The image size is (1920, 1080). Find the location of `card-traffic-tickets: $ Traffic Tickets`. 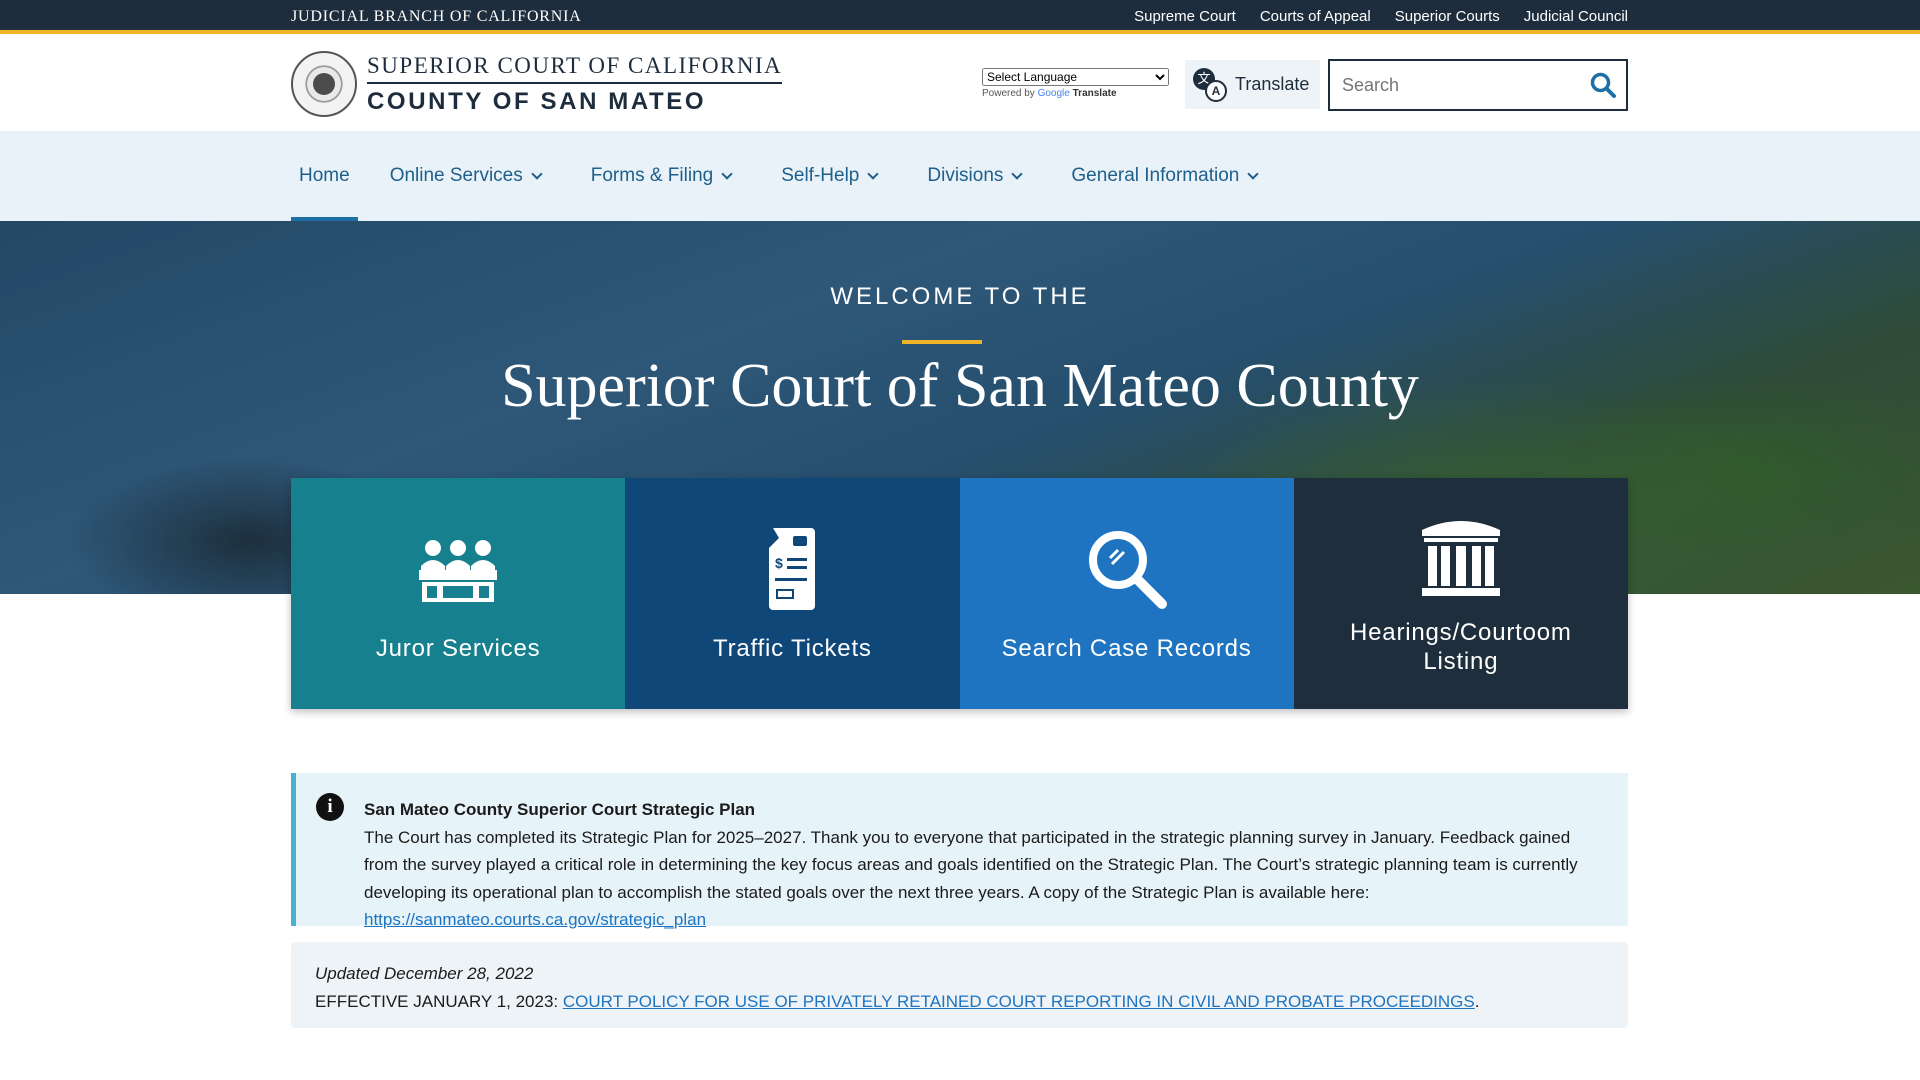

card-traffic-tickets: $ Traffic Tickets is located at coordinates (792, 593).